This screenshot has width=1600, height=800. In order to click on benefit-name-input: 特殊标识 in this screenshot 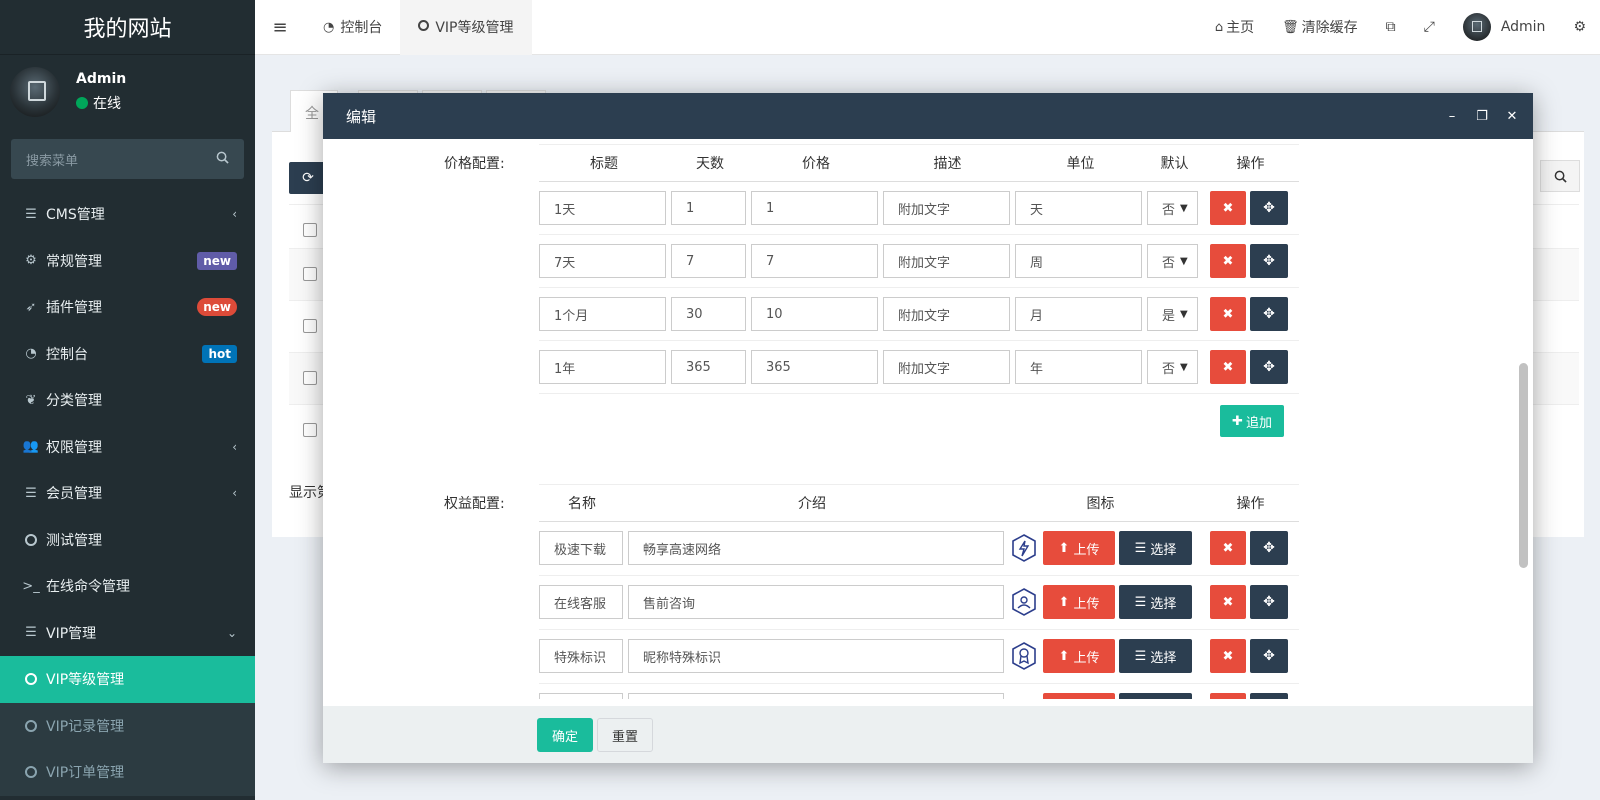, I will do `click(581, 656)`.